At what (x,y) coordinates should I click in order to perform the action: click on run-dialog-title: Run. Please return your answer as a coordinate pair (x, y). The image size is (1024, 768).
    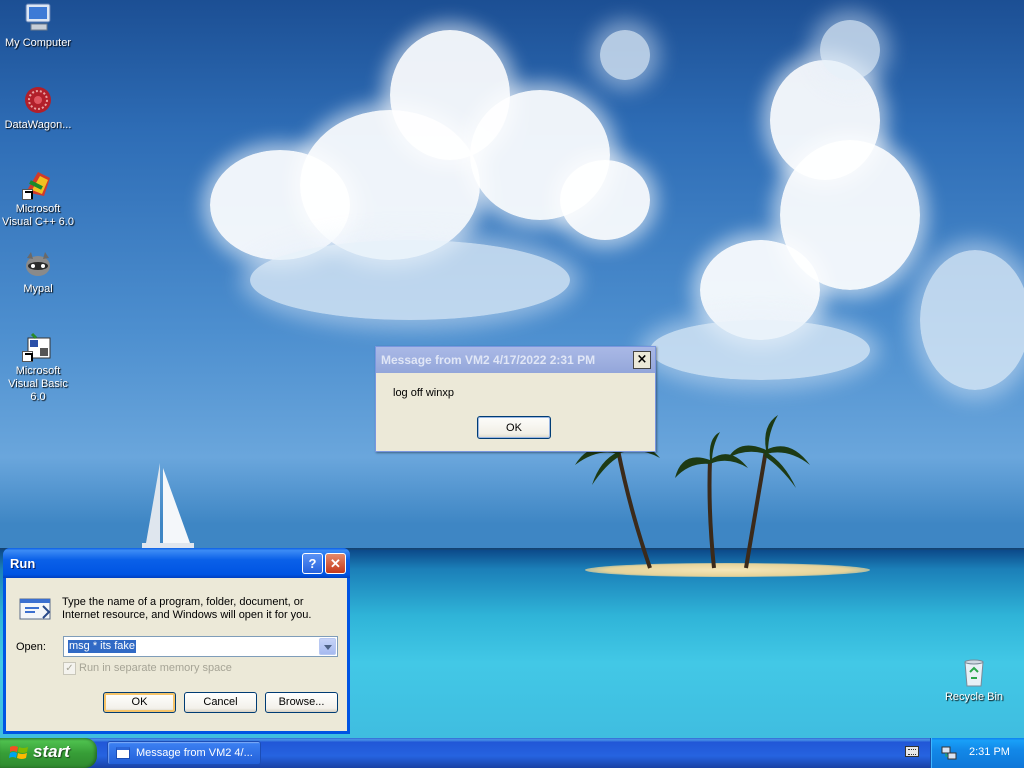
    Looking at the image, I should click on (23, 563).